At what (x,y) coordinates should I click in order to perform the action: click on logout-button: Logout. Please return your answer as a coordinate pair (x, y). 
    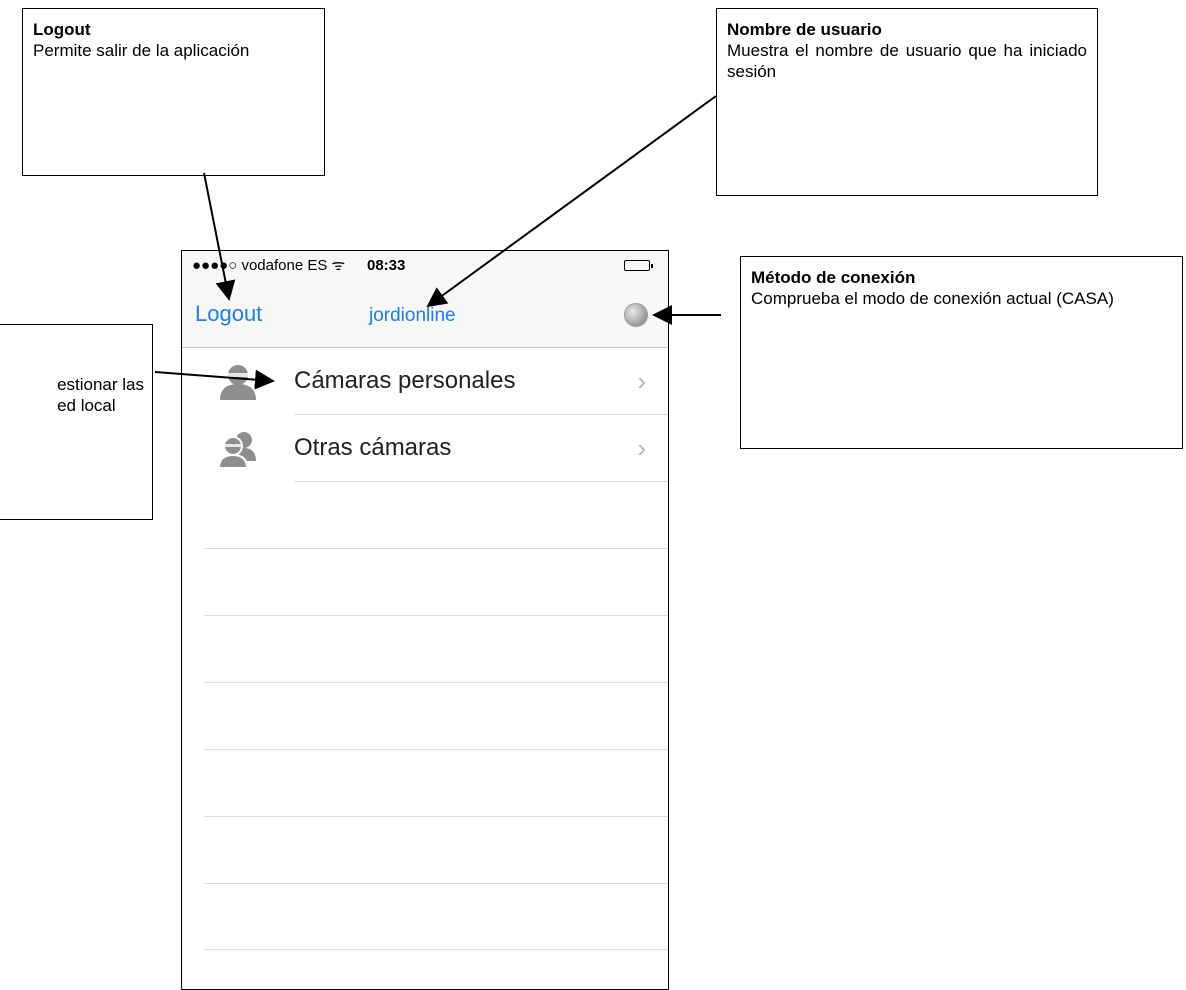
    Looking at the image, I should click on (228, 314).